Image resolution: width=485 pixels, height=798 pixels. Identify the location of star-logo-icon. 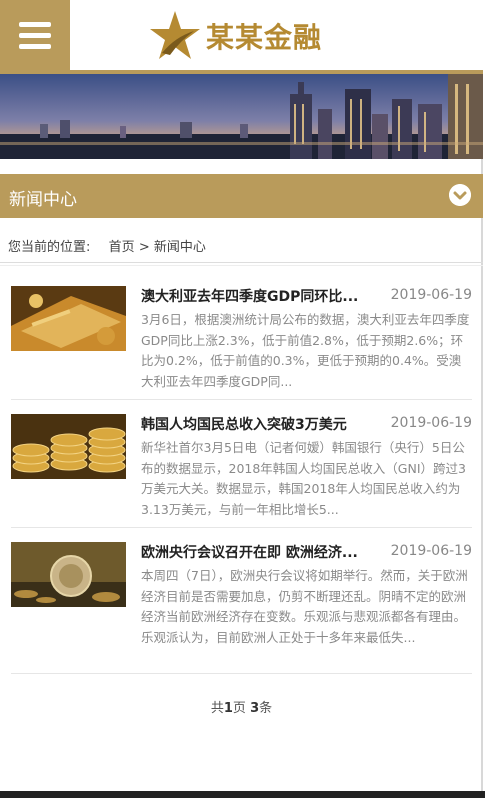
(175, 35).